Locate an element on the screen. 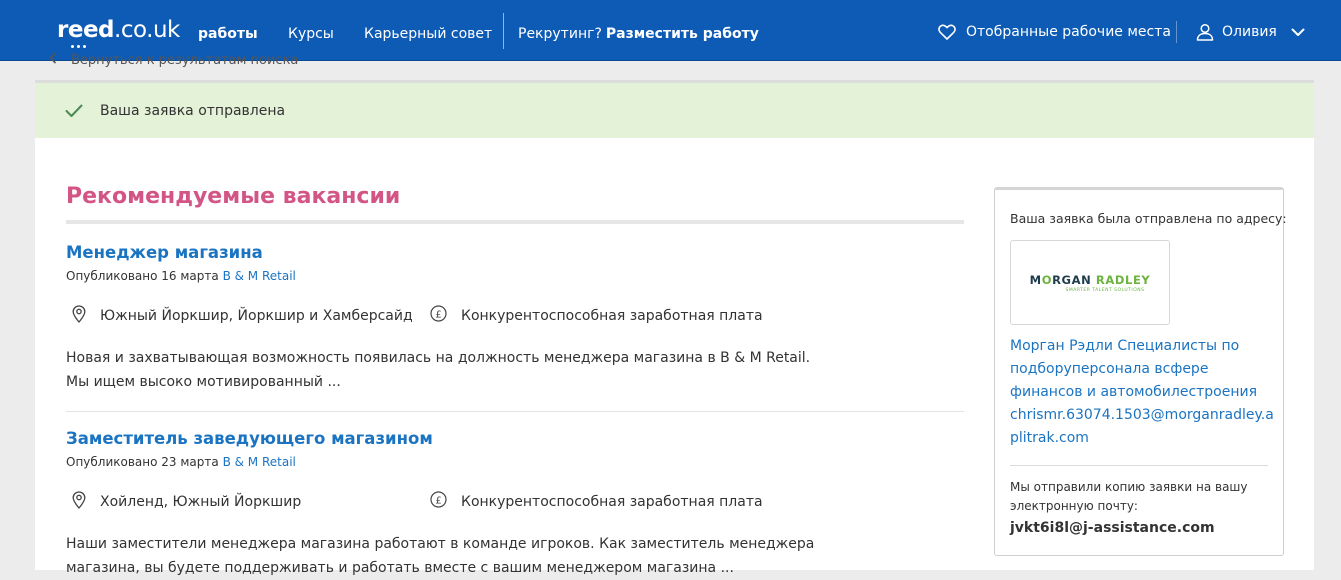 The image size is (1341, 580). logo-suffix-text: .co.uk is located at coordinates (147, 30).